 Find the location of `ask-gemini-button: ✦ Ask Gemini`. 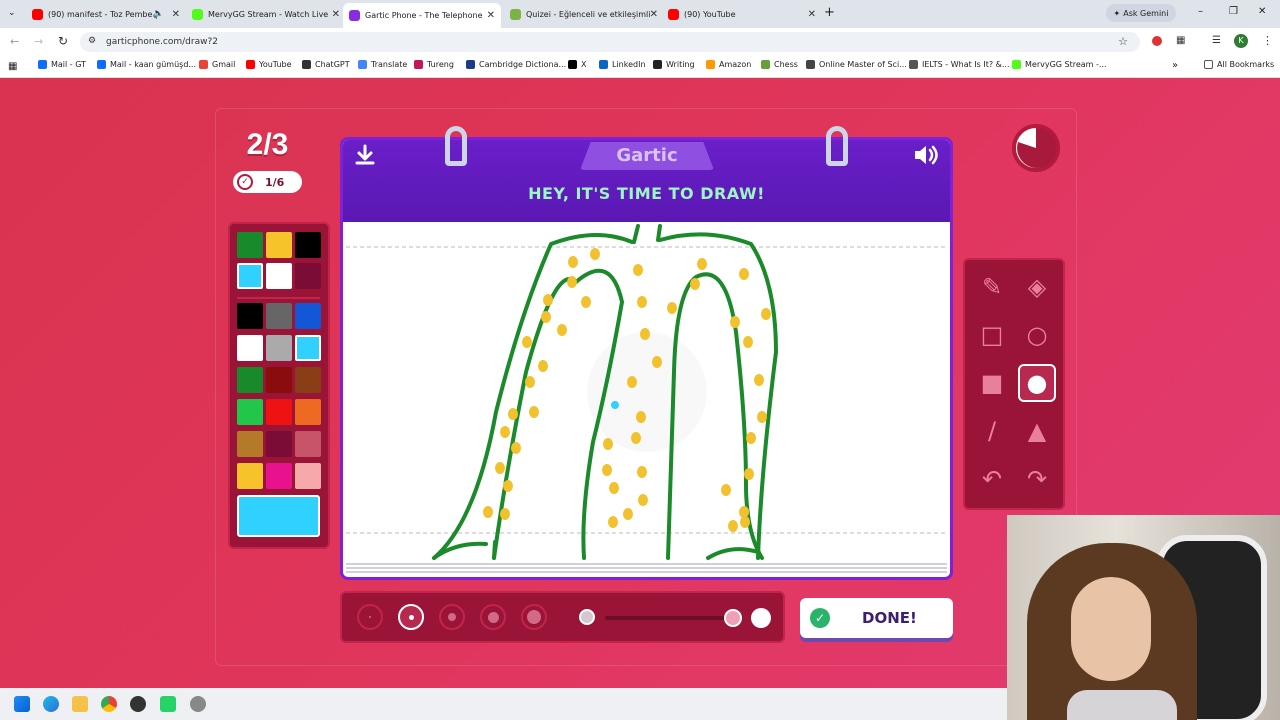

ask-gemini-button: ✦ Ask Gemini is located at coordinates (1141, 13).